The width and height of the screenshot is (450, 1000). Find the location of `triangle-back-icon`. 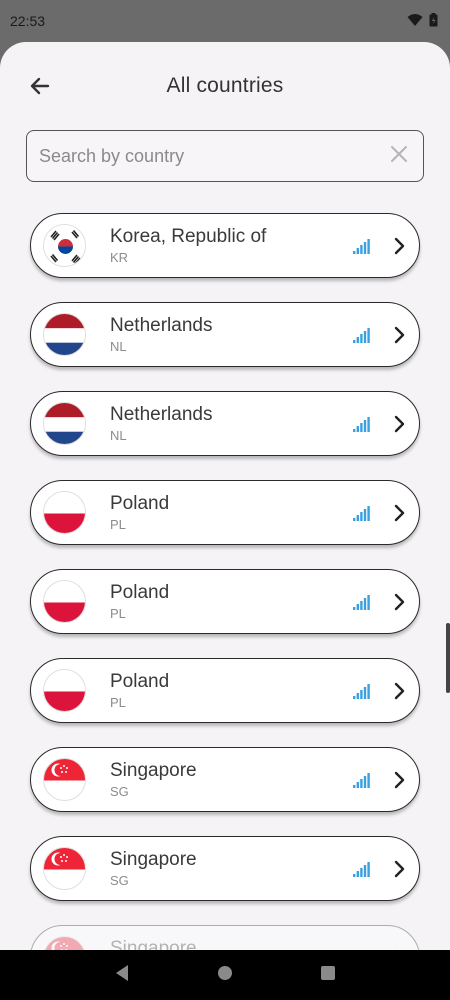

triangle-back-icon is located at coordinates (122, 975).